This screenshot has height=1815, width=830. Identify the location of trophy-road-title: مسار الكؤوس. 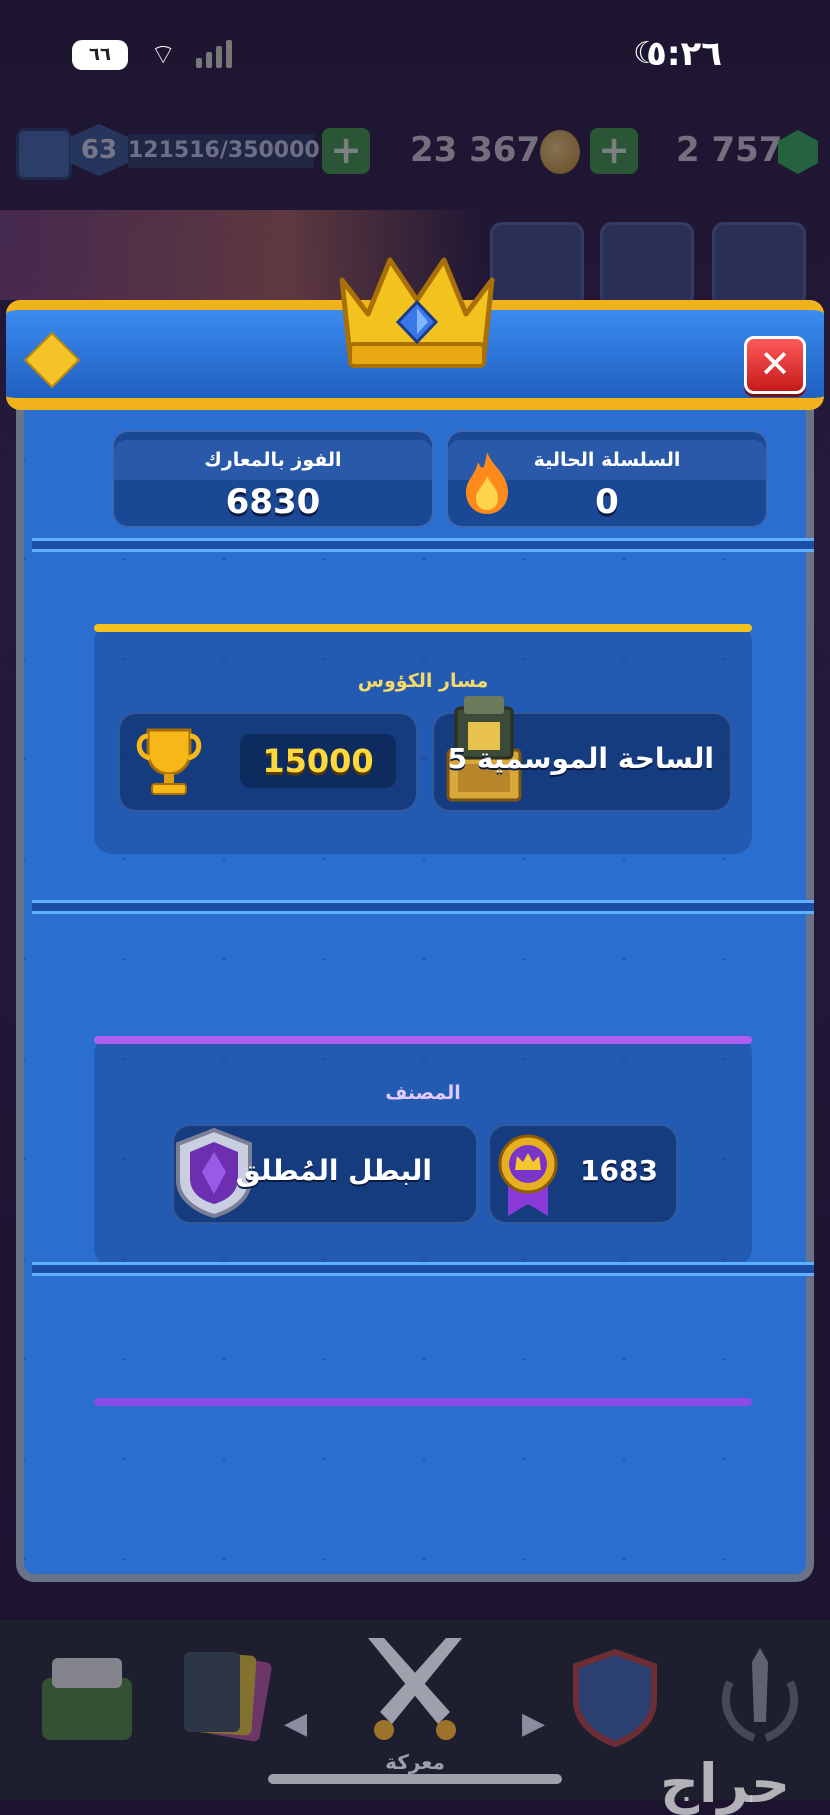
(423, 681).